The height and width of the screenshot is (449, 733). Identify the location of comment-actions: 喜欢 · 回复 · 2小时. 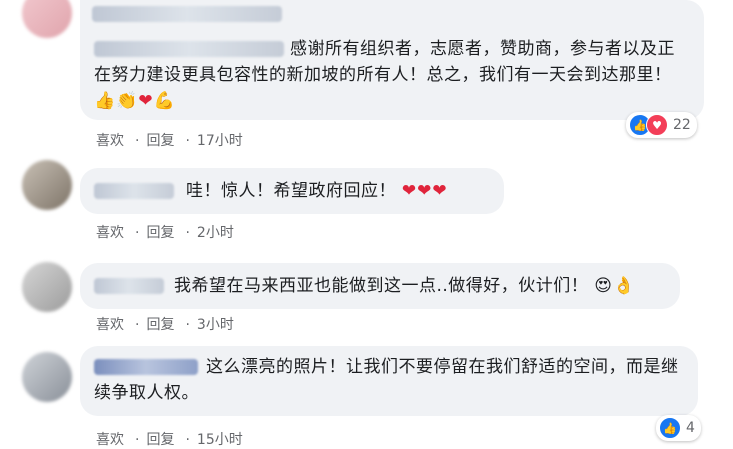
(165, 233).